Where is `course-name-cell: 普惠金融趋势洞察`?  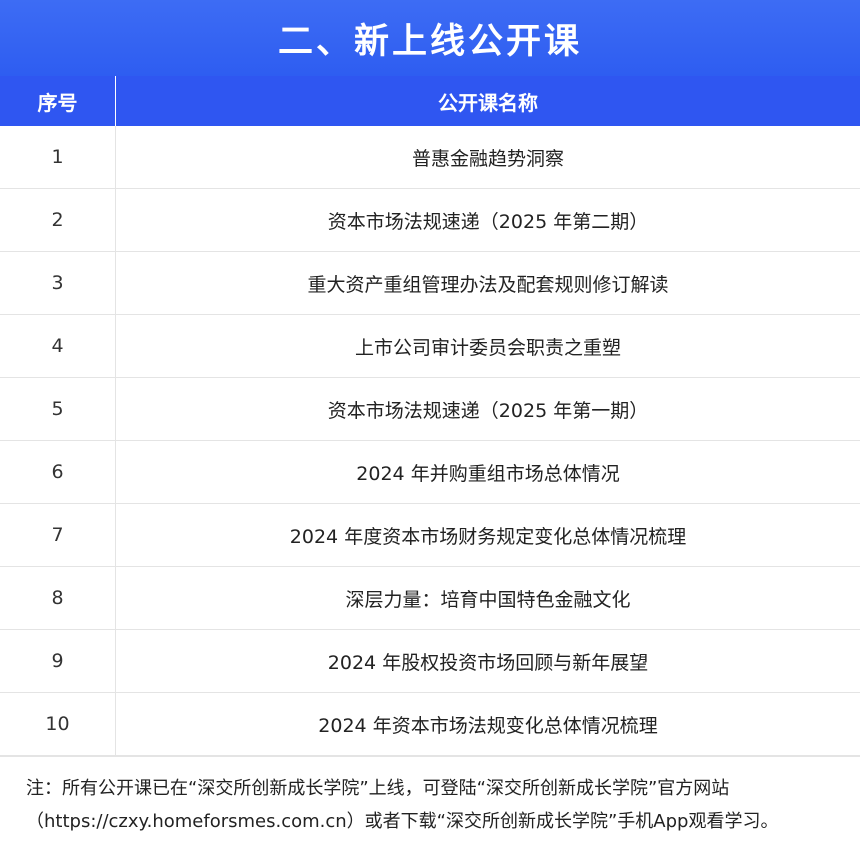 course-name-cell: 普惠金融趋势洞察 is located at coordinates (487, 158).